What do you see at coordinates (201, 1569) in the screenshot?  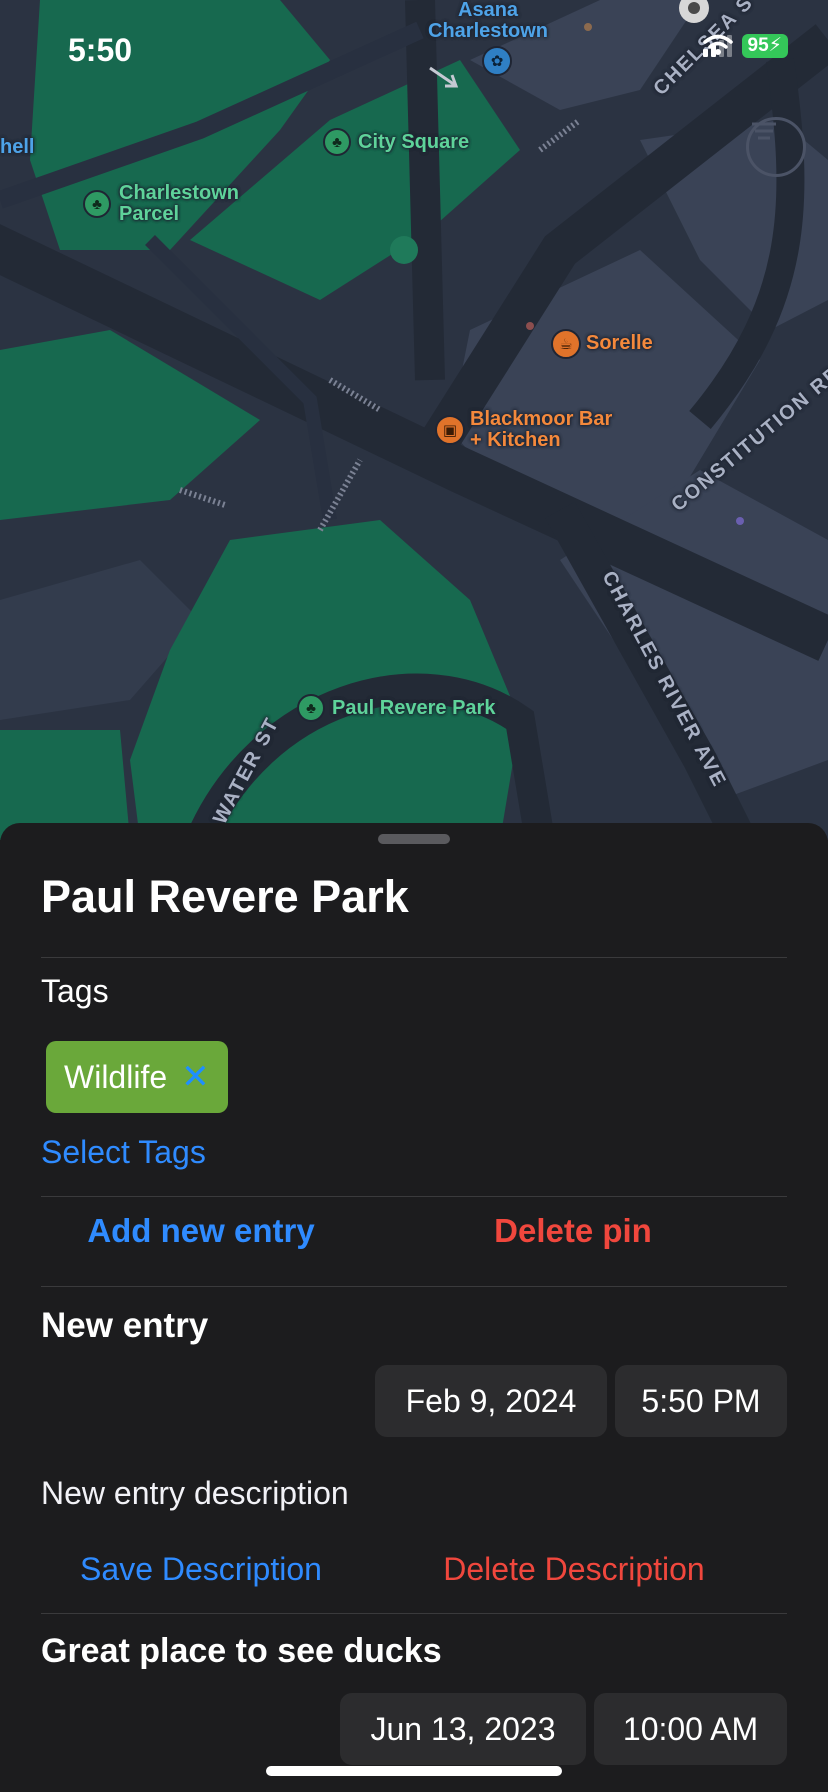 I see `save-description-button: Save Description` at bounding box center [201, 1569].